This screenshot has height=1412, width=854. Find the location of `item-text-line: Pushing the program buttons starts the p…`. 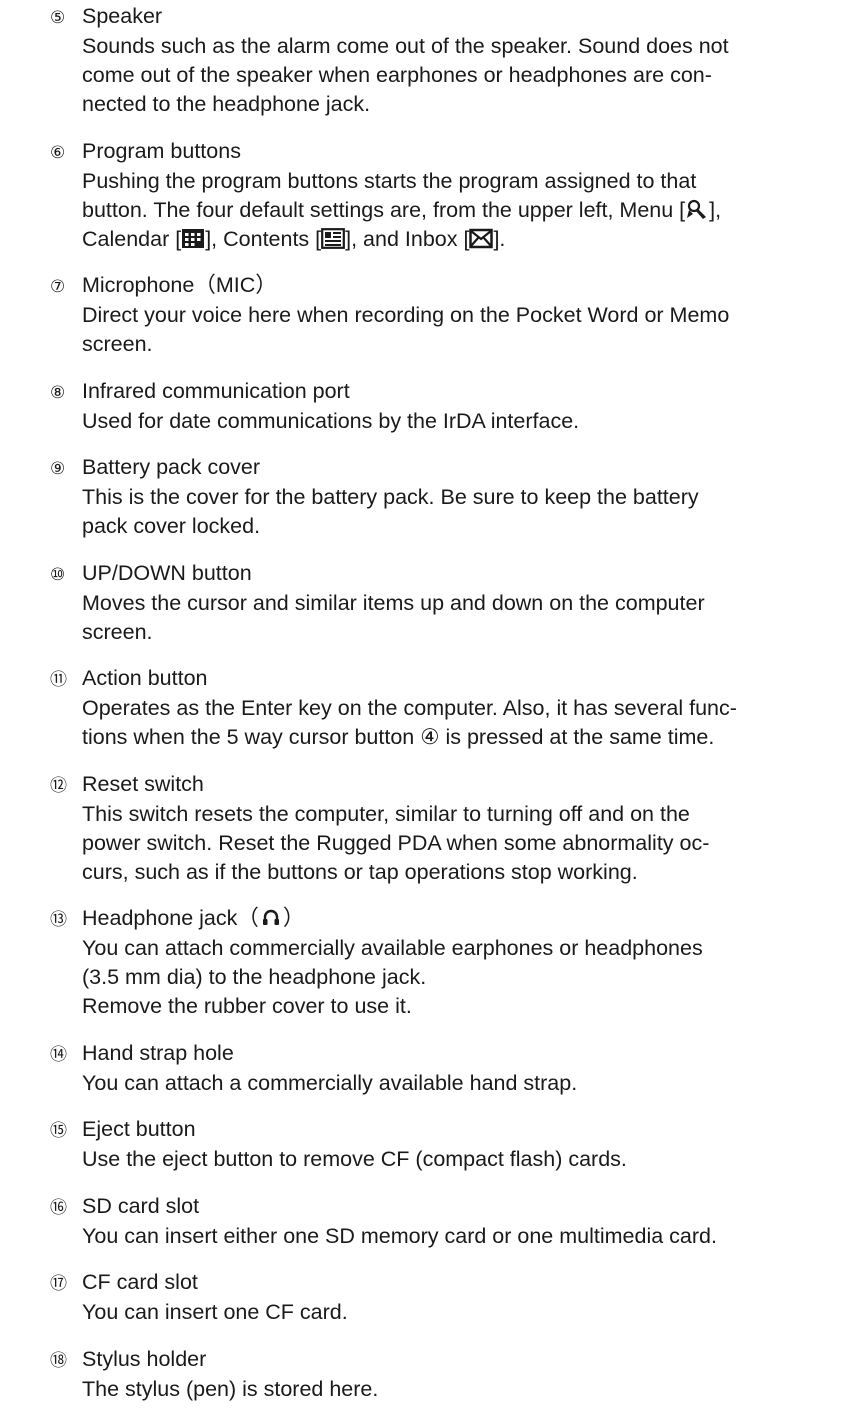

item-text-line: Pushing the program buttons starts the p… is located at coordinates (389, 180).